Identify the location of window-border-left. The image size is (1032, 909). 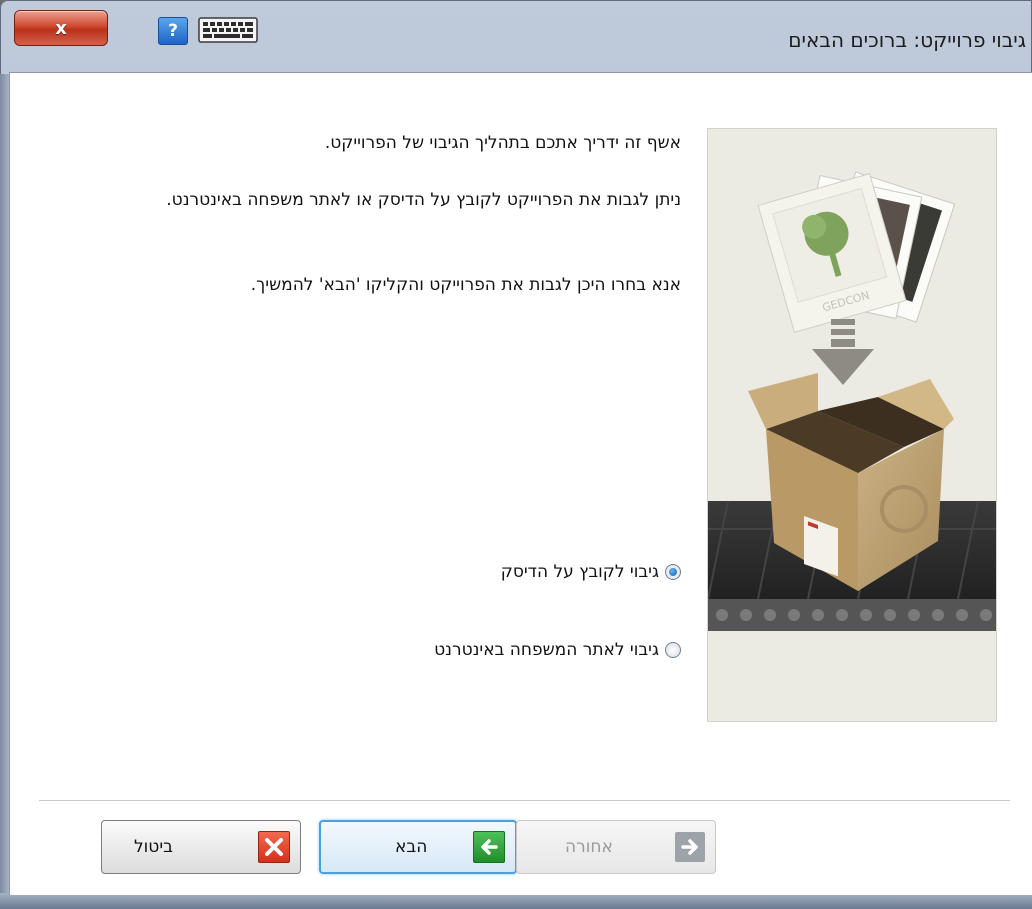
(4, 491).